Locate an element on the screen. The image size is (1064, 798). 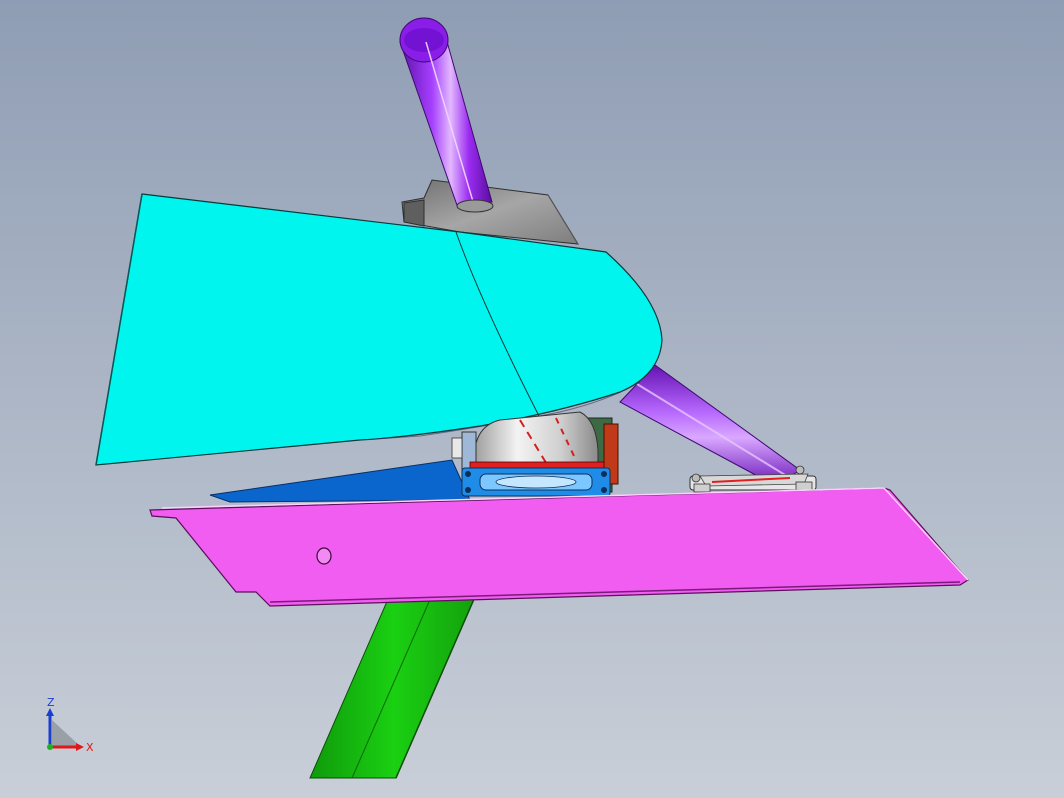
origin-dot is located at coordinates (50, 747).